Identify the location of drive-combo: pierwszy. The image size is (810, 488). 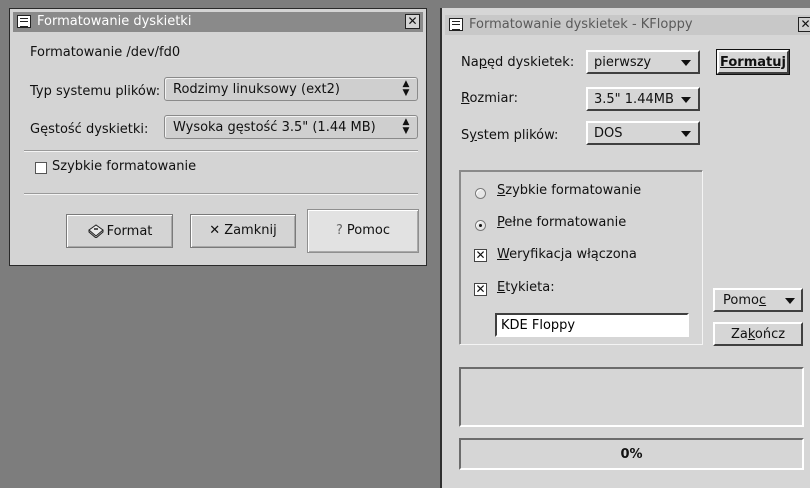
(643, 62).